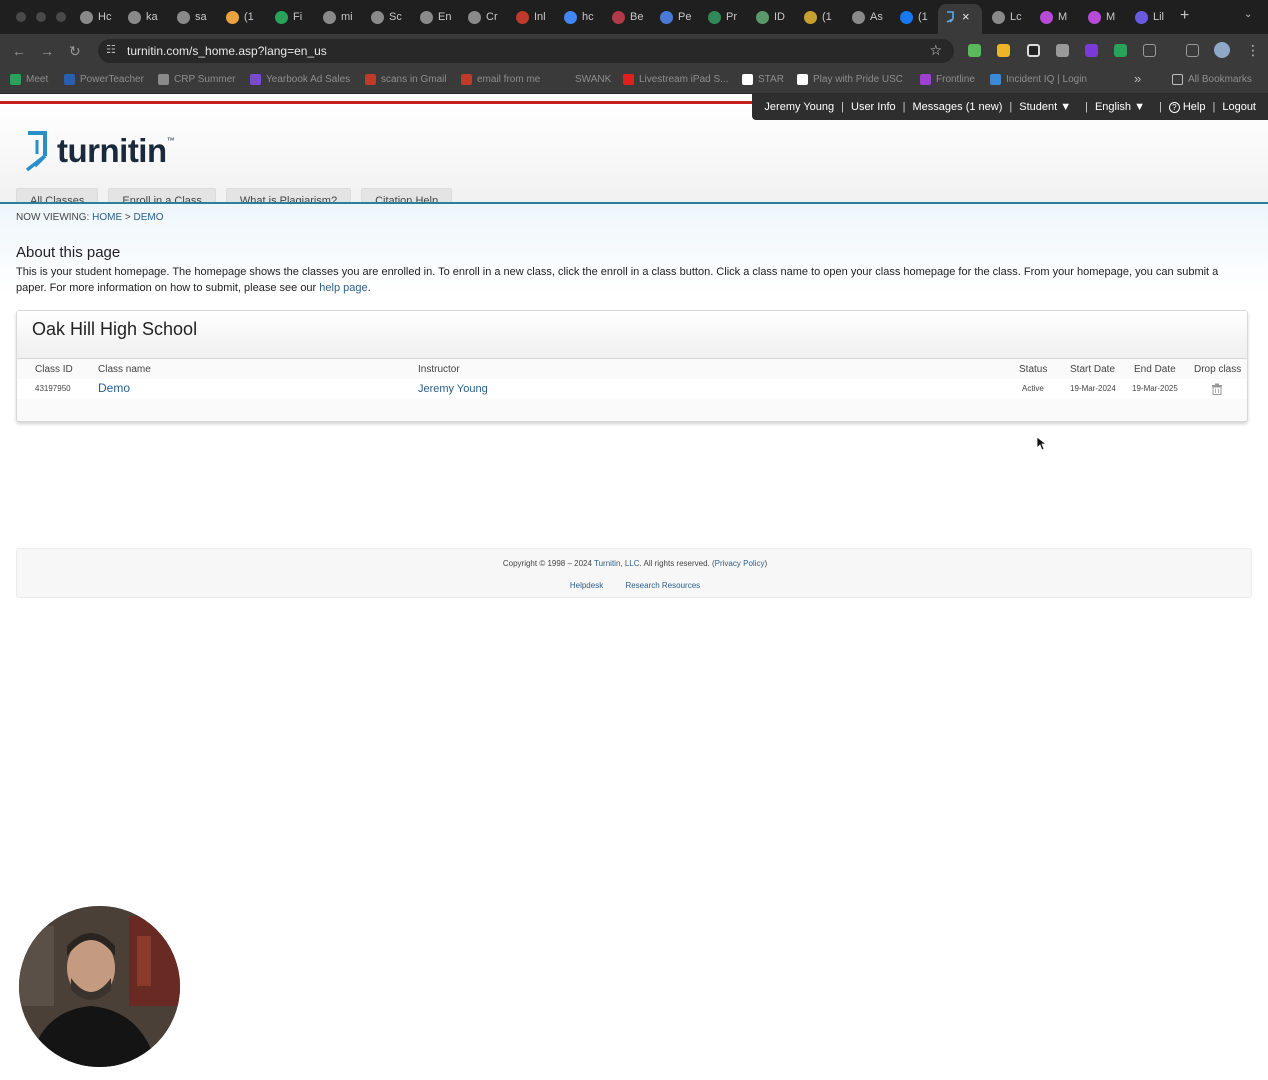  I want to click on extensions-puzzle-icon, so click(1149, 50).